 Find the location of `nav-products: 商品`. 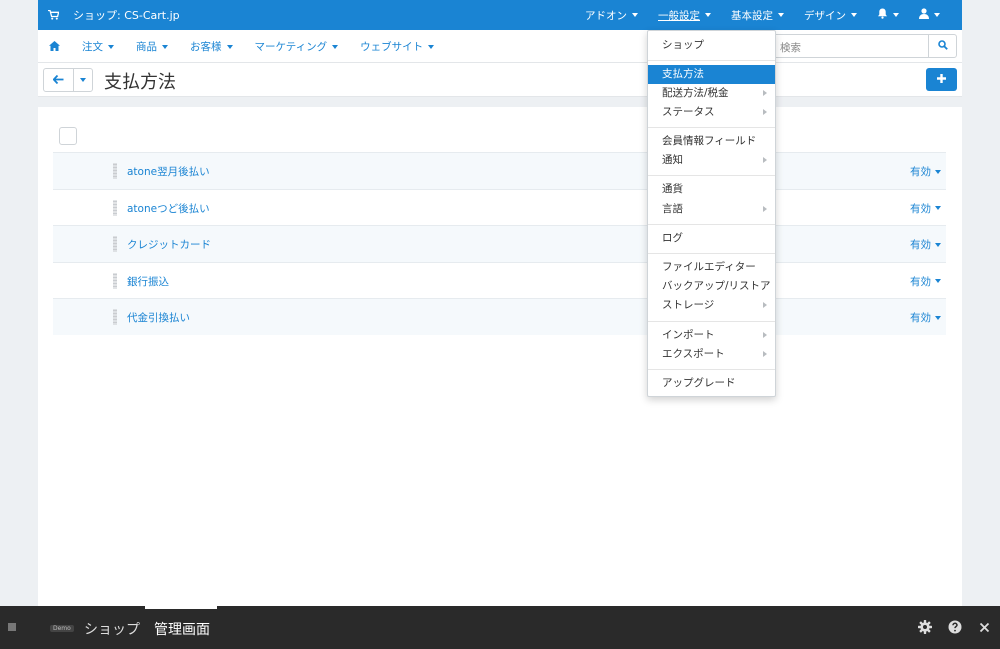

nav-products: 商品 is located at coordinates (152, 46).